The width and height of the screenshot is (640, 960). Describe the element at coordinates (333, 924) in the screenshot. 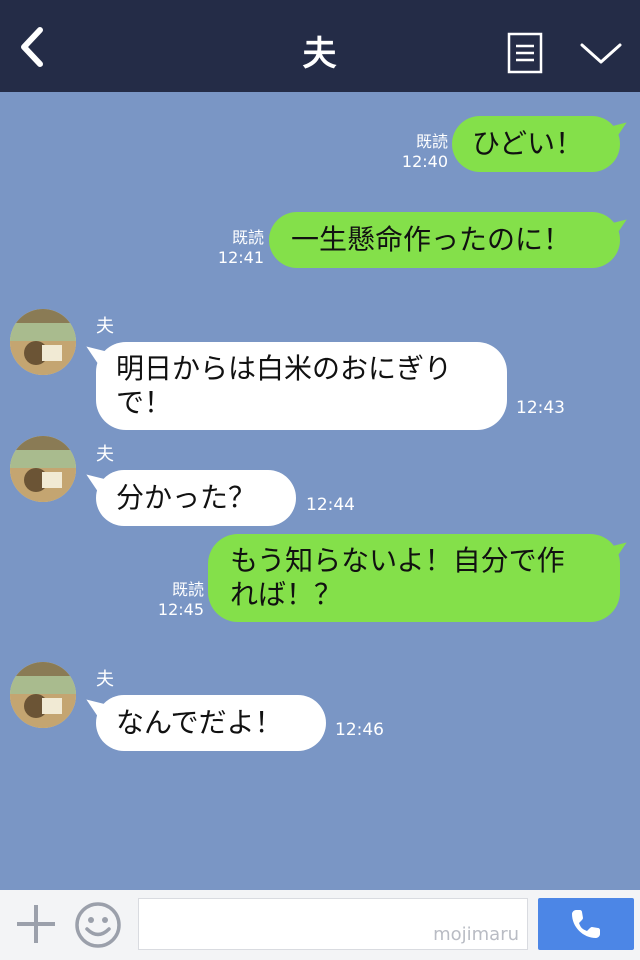

I see `message-input: mojimaru` at that location.